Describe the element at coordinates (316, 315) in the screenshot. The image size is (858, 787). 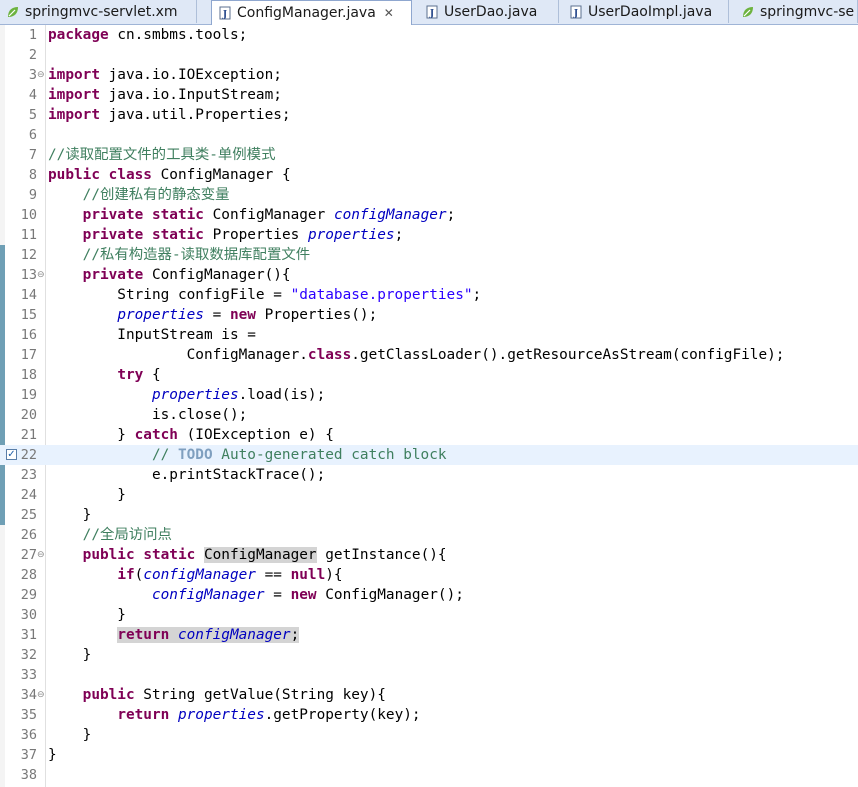
I see `code-token: Properties();` at that location.